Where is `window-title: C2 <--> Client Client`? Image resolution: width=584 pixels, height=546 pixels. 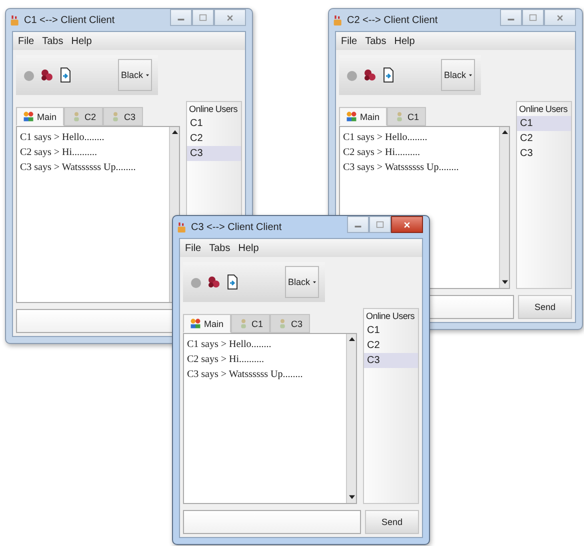
window-title: C2 <--> Client Client is located at coordinates (392, 20).